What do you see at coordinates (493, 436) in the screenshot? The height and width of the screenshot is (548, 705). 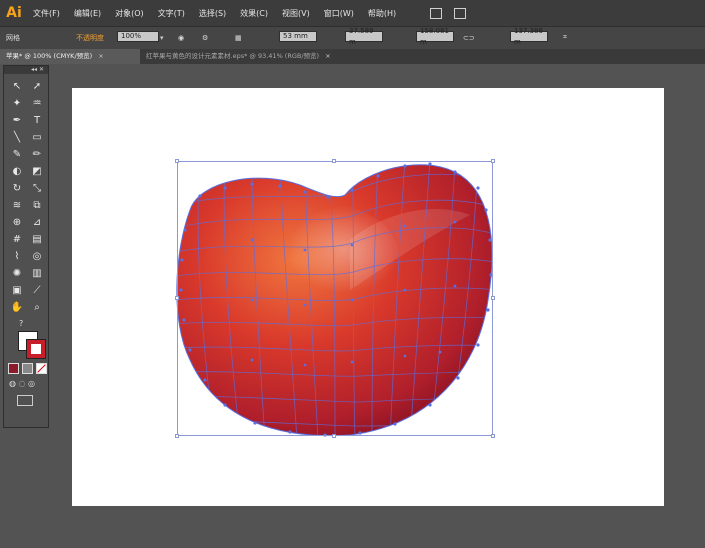 I see `handle-bottom-right` at bounding box center [493, 436].